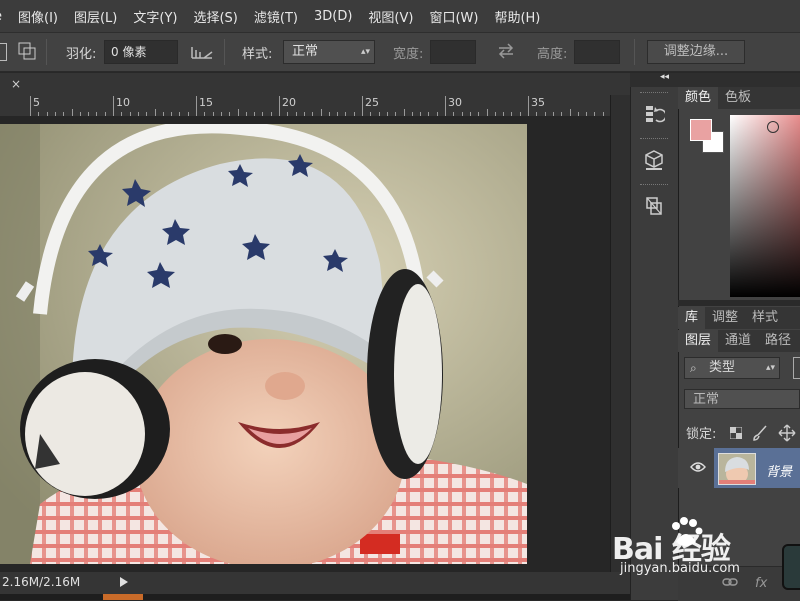  What do you see at coordinates (680, 568) in the screenshot?
I see `watermark-url: jingyan.baidu.com` at bounding box center [680, 568].